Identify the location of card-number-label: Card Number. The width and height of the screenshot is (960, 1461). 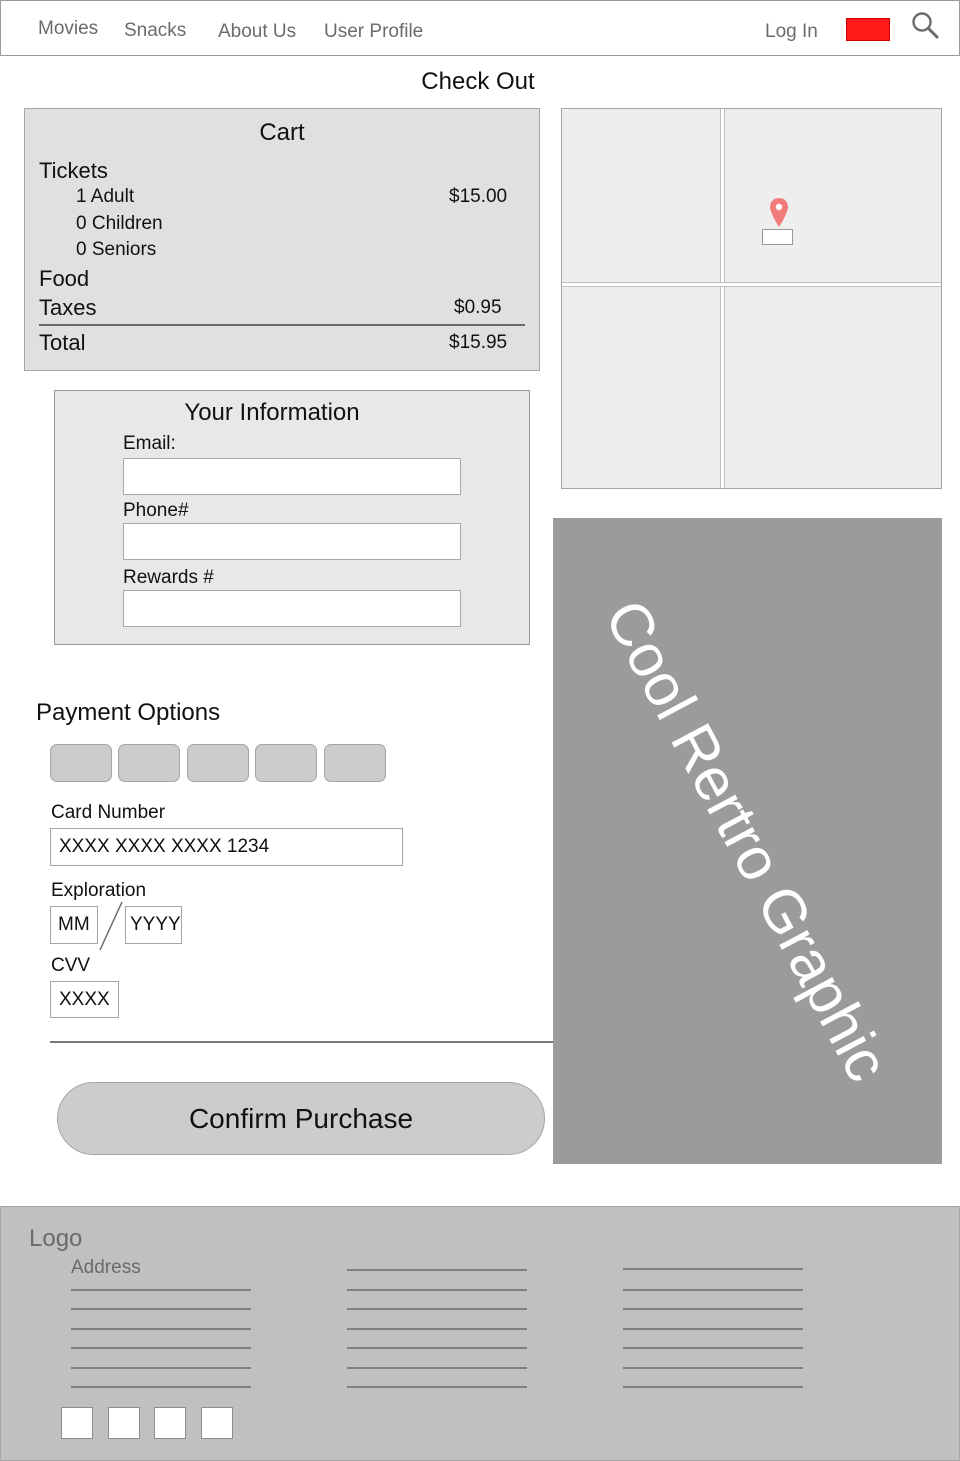
(108, 812).